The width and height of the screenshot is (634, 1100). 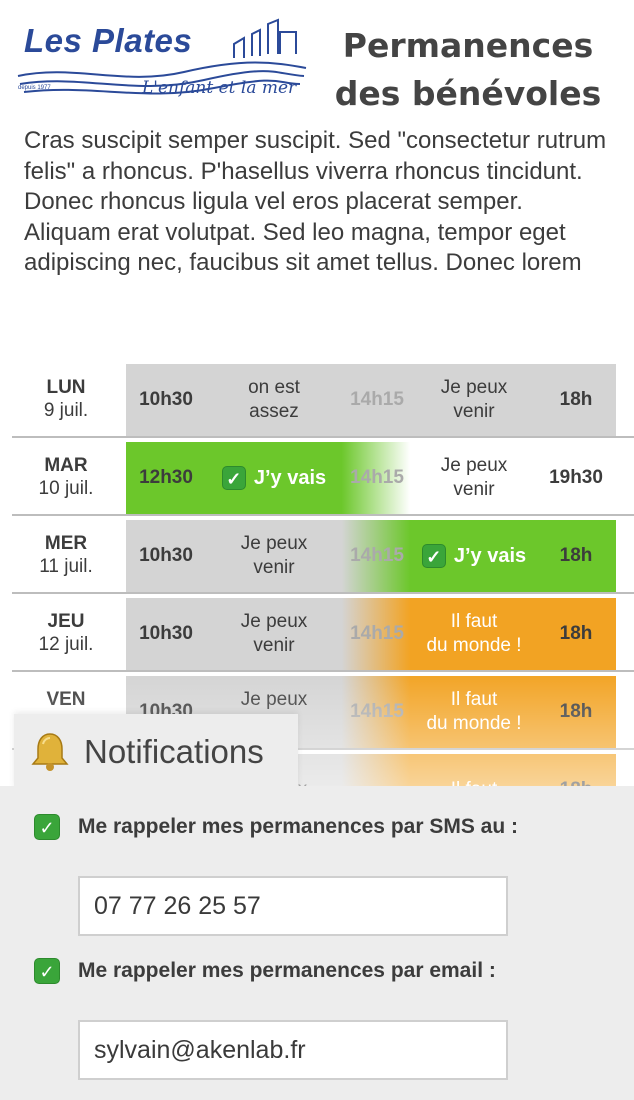 What do you see at coordinates (66, 399) in the screenshot?
I see `day-cell: LUN 9 juil.` at bounding box center [66, 399].